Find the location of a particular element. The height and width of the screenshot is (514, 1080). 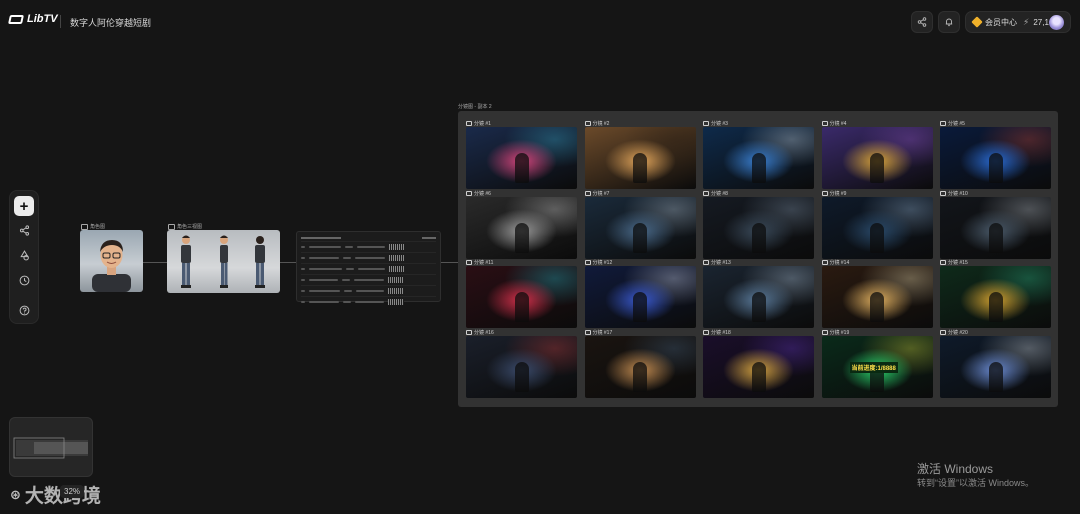

turnaround-node-label: 角色三视图 is located at coordinates (185, 226).